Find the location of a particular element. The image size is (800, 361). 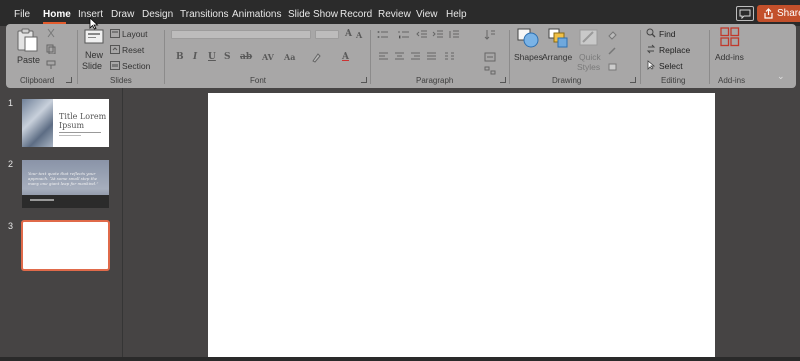

align-text-icon is located at coordinates (490, 57).